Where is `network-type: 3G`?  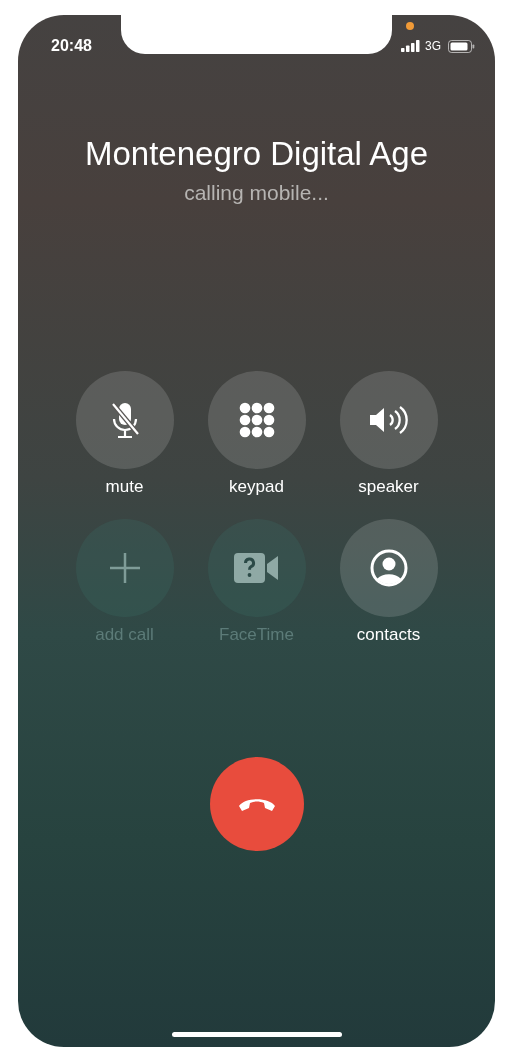 network-type: 3G is located at coordinates (433, 46).